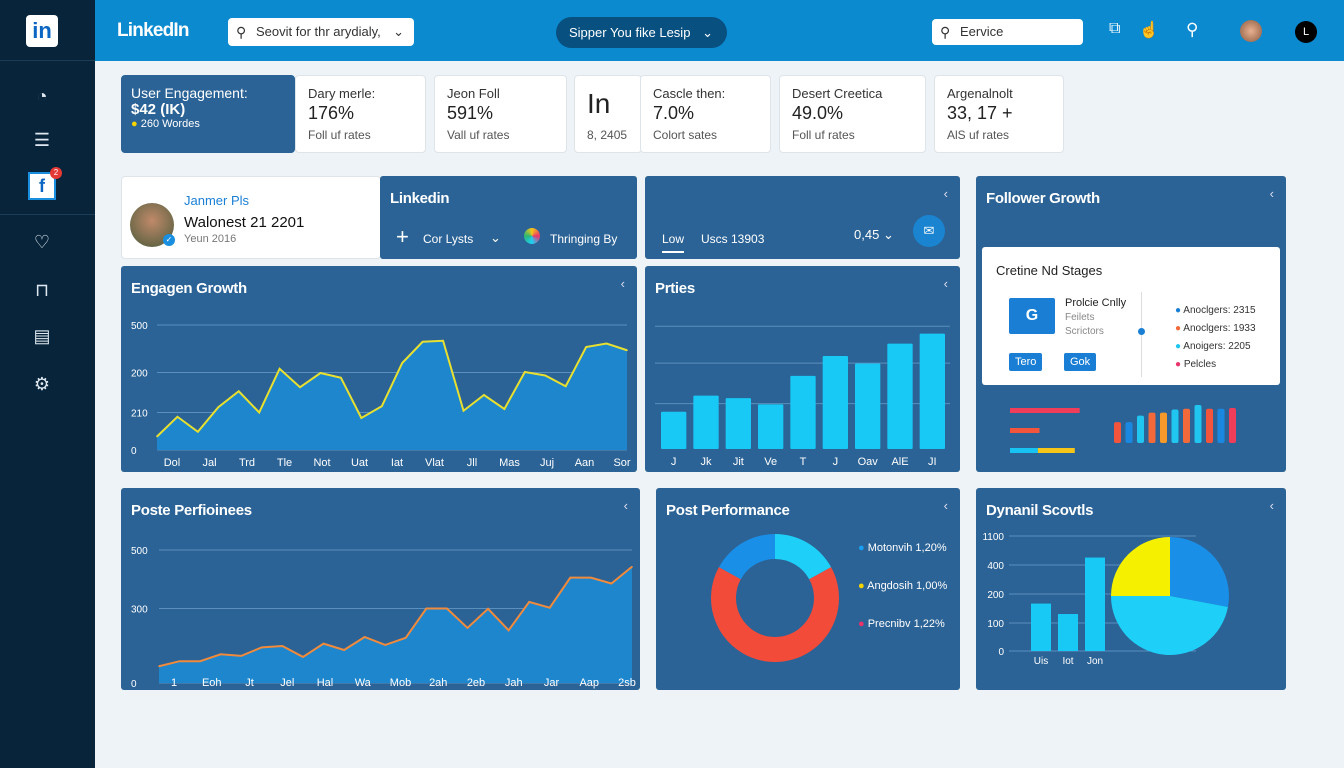 The height and width of the screenshot is (768, 1344). I want to click on y-tick-label: 400, so click(995, 566).